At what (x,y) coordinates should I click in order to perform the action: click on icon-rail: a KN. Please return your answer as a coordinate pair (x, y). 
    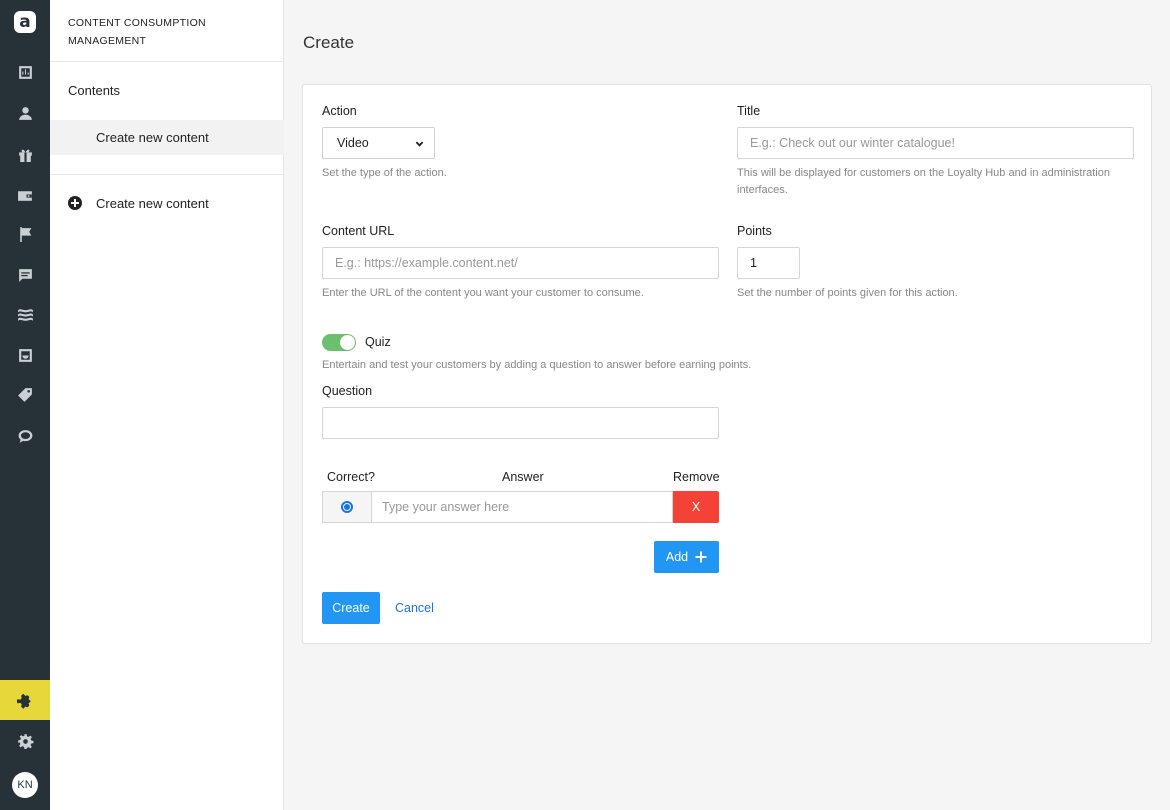
    Looking at the image, I should click on (25, 405).